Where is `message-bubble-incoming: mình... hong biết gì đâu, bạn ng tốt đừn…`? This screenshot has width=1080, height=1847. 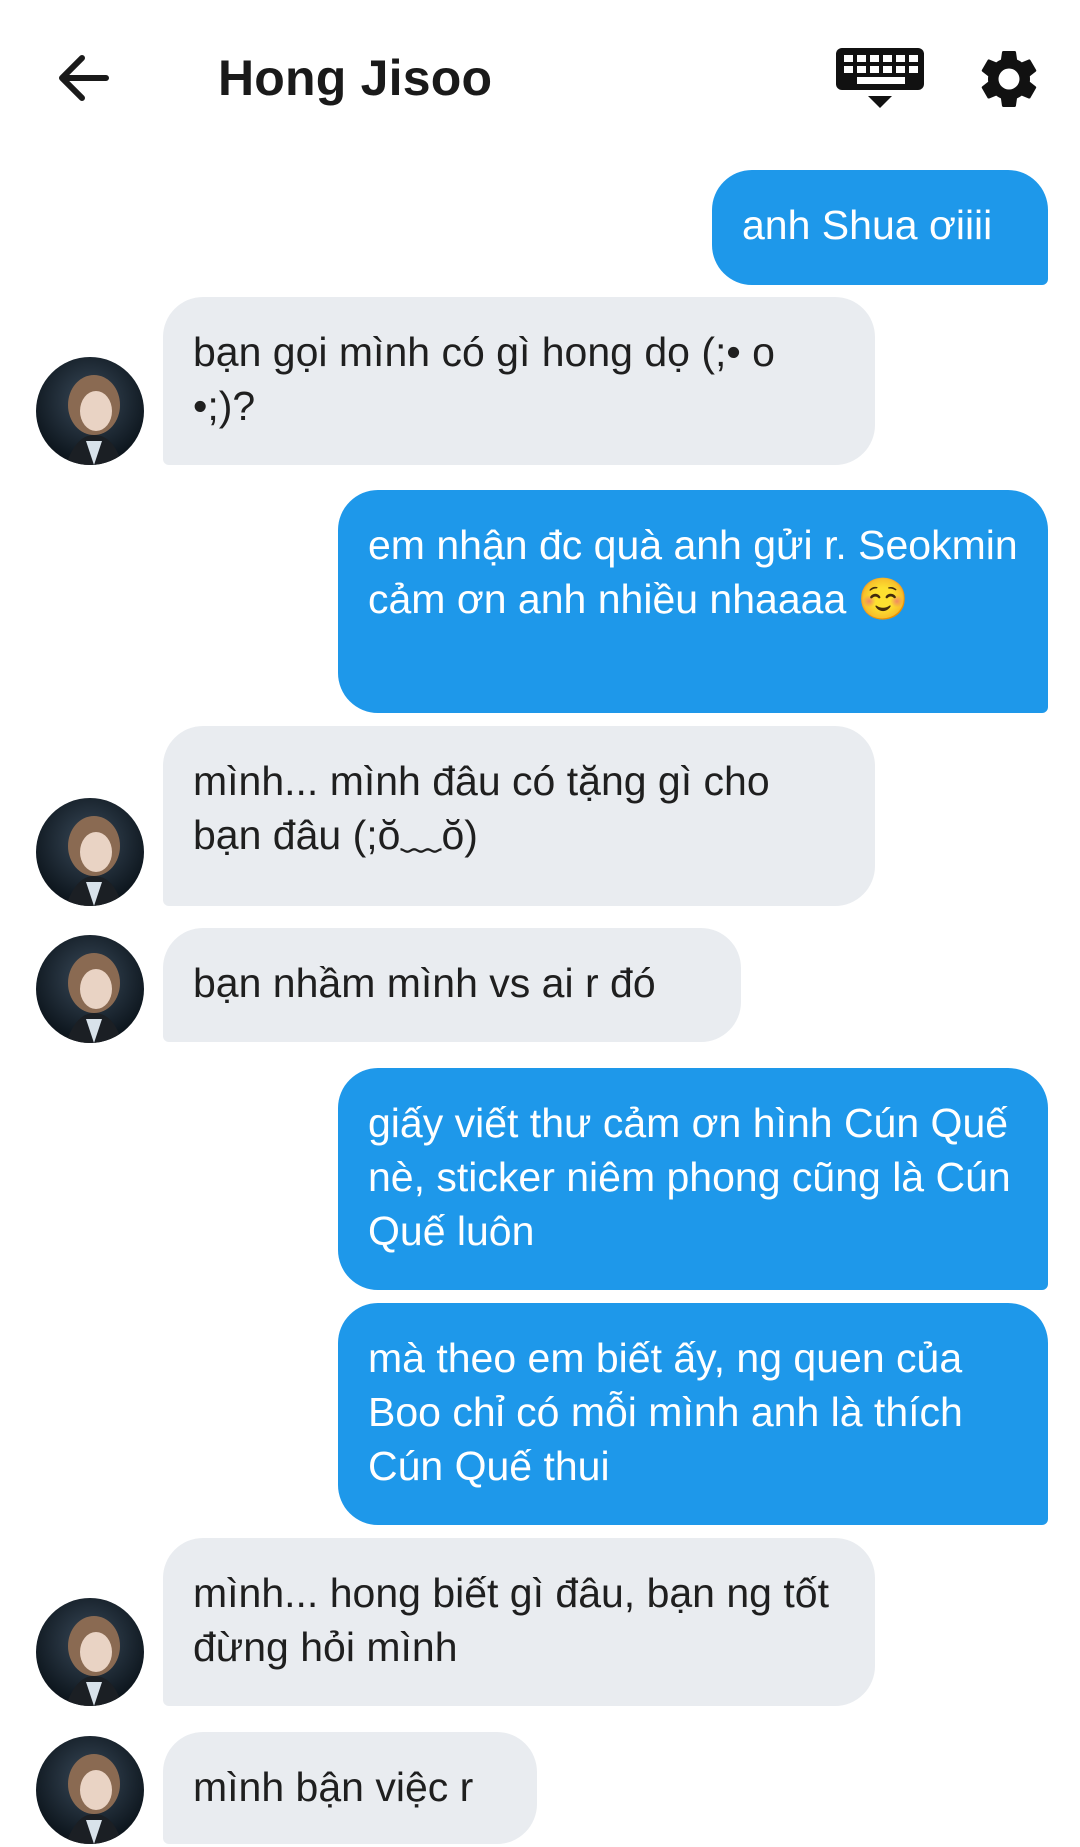 message-bubble-incoming: mình... hong biết gì đâu, bạn ng tốt đừn… is located at coordinates (519, 1622).